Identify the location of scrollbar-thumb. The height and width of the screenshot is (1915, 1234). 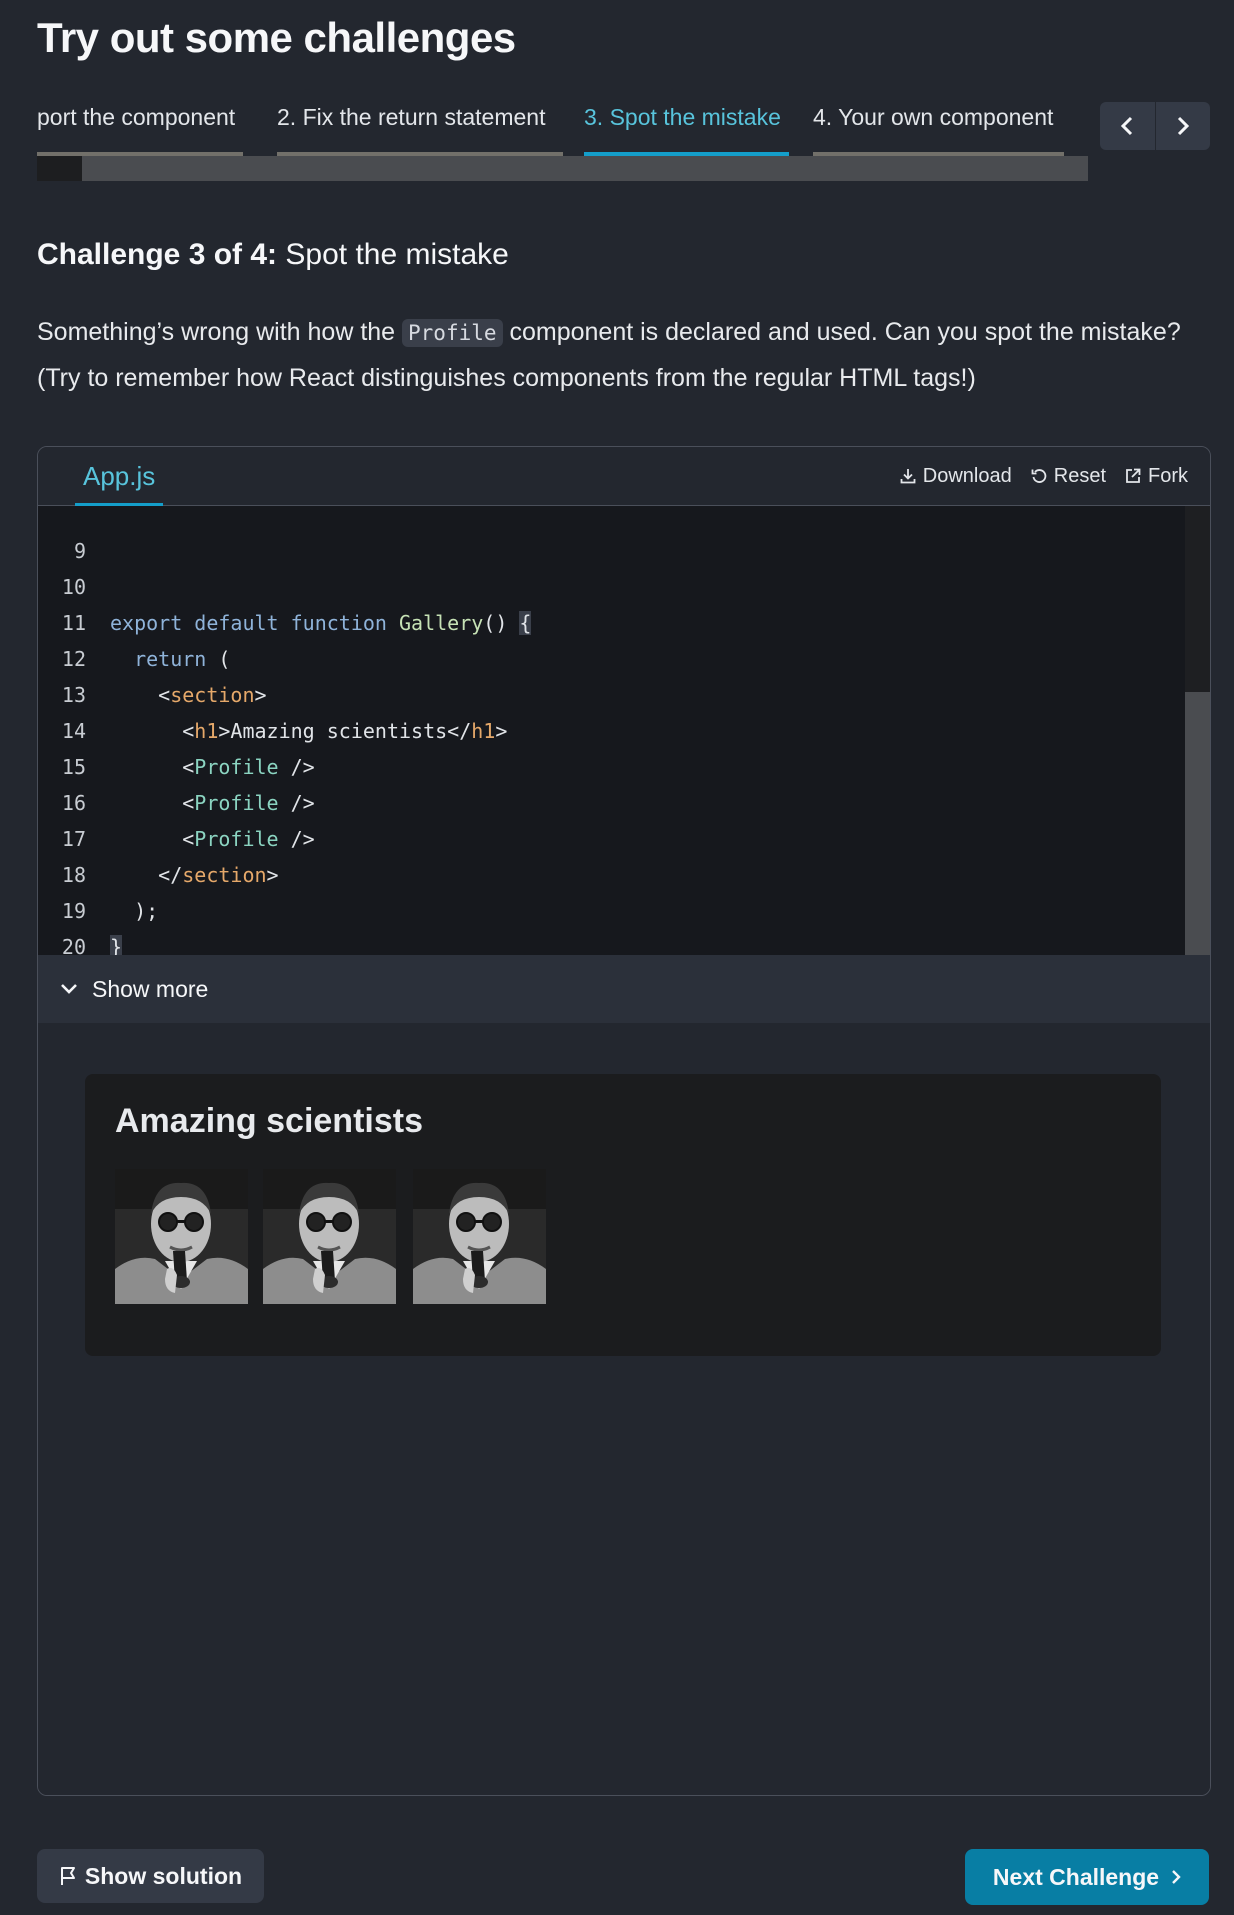
(59, 168).